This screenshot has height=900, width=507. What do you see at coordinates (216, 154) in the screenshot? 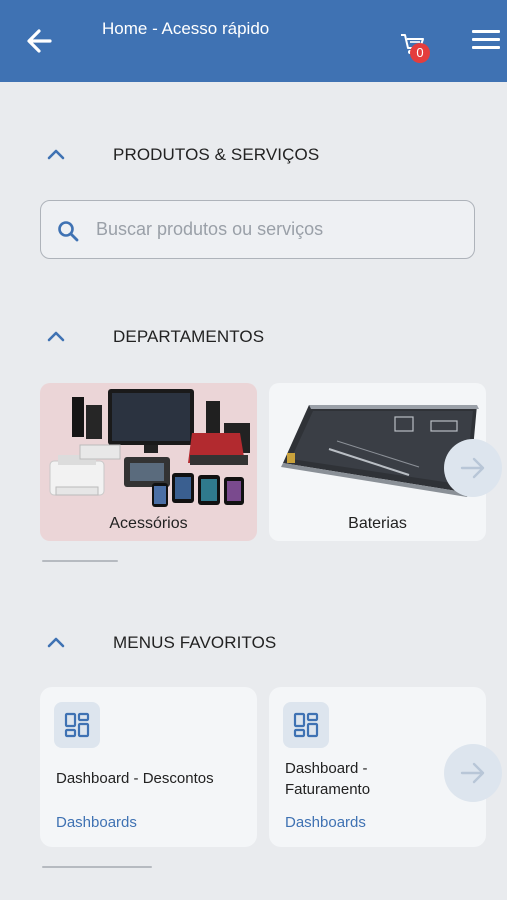
I see `section-title: PRODUTOS & SERVIÇOS` at bounding box center [216, 154].